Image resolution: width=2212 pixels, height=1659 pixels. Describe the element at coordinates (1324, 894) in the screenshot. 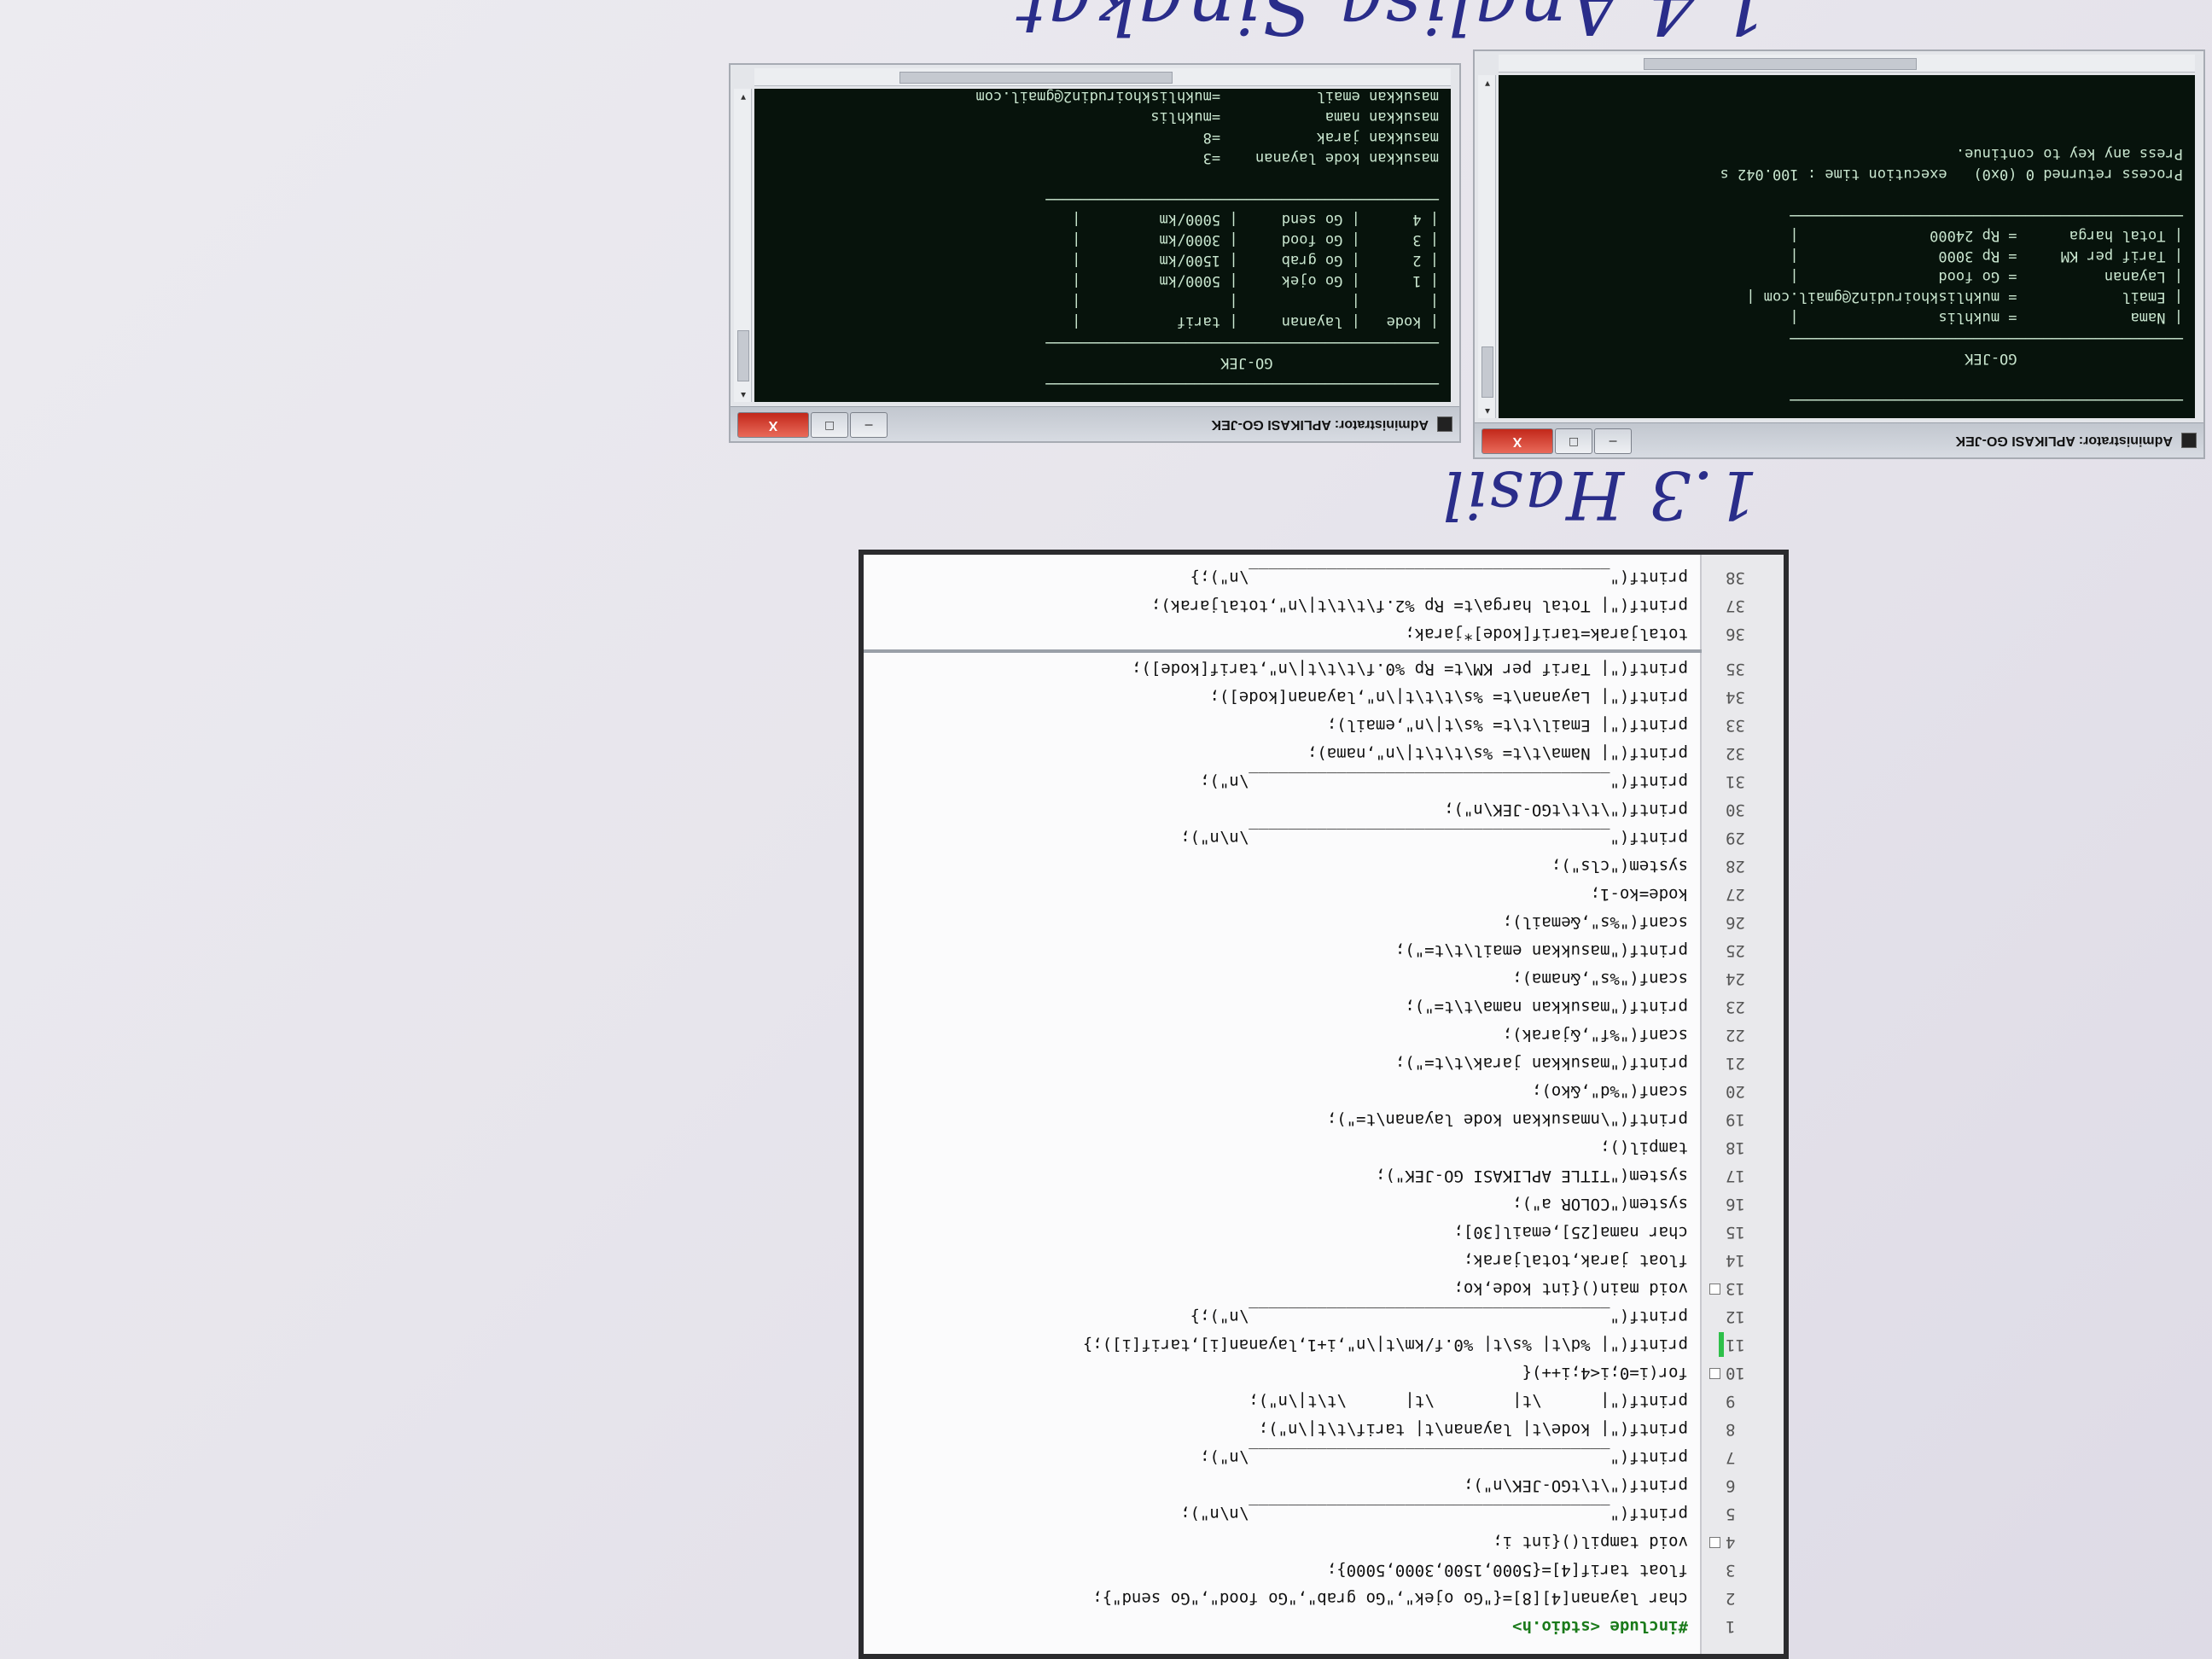

I see `code-line: 27 kode=ko-1;` at that location.